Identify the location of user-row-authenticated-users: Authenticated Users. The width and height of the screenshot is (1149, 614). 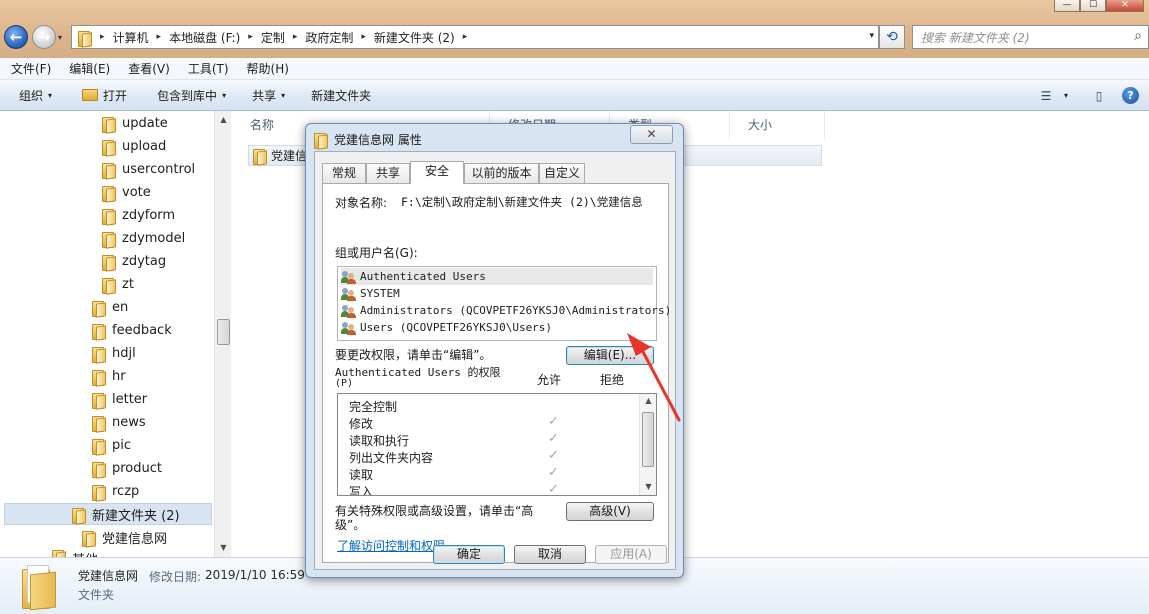
(497, 276).